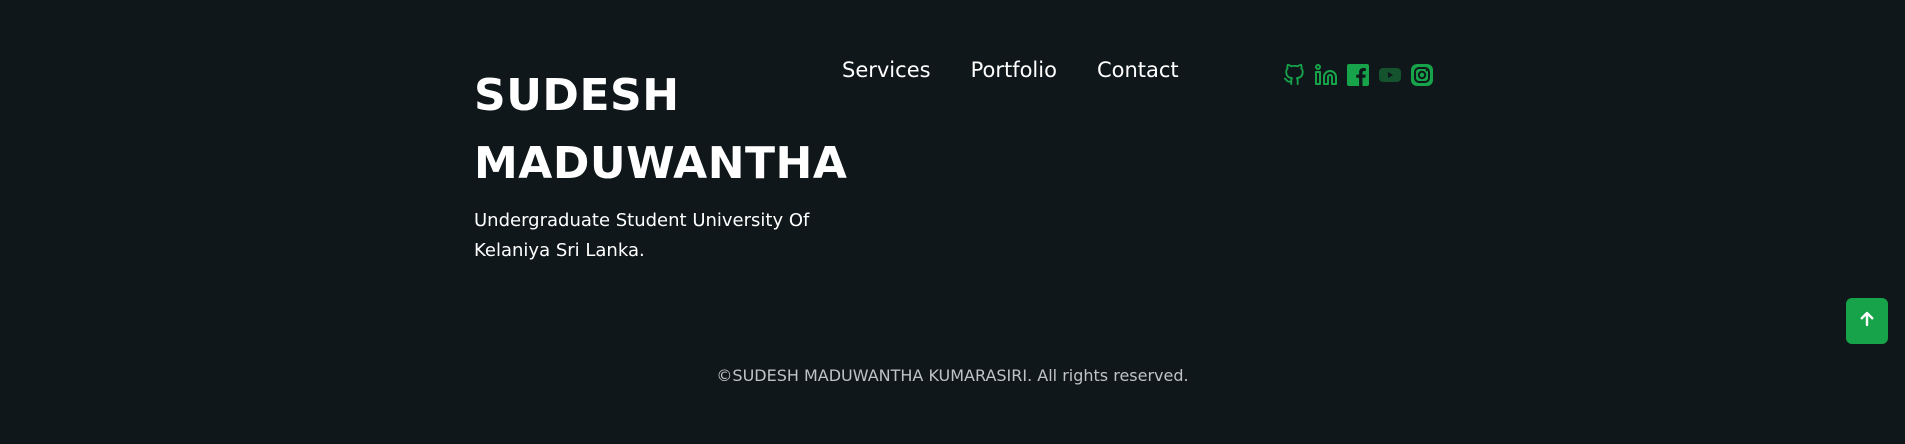 The width and height of the screenshot is (1905, 444). I want to click on arrow-up-icon, so click(1867, 321).